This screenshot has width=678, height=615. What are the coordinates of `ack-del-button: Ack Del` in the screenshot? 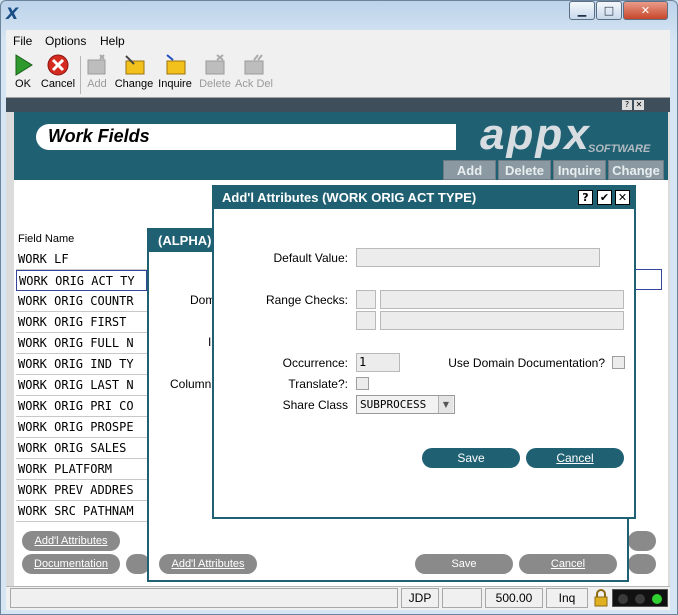 It's located at (254, 72).